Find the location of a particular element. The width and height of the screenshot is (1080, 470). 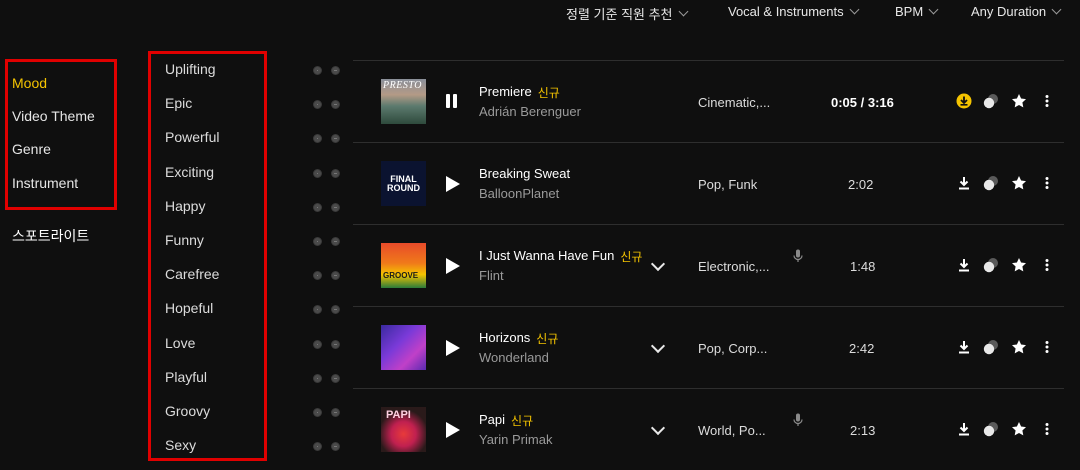

pause-button is located at coordinates (453, 102).